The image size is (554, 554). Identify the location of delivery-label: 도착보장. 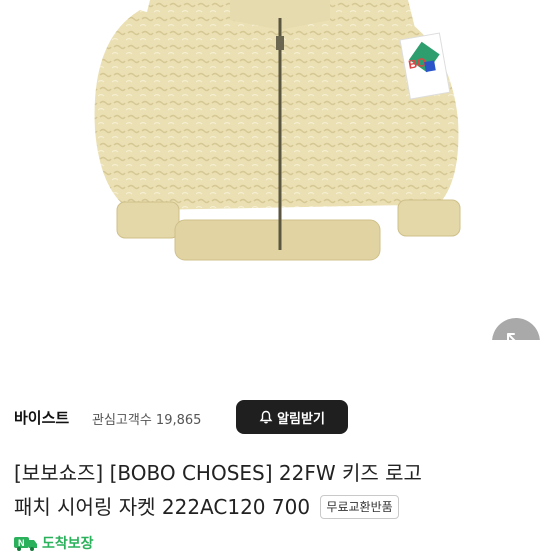
(68, 544).